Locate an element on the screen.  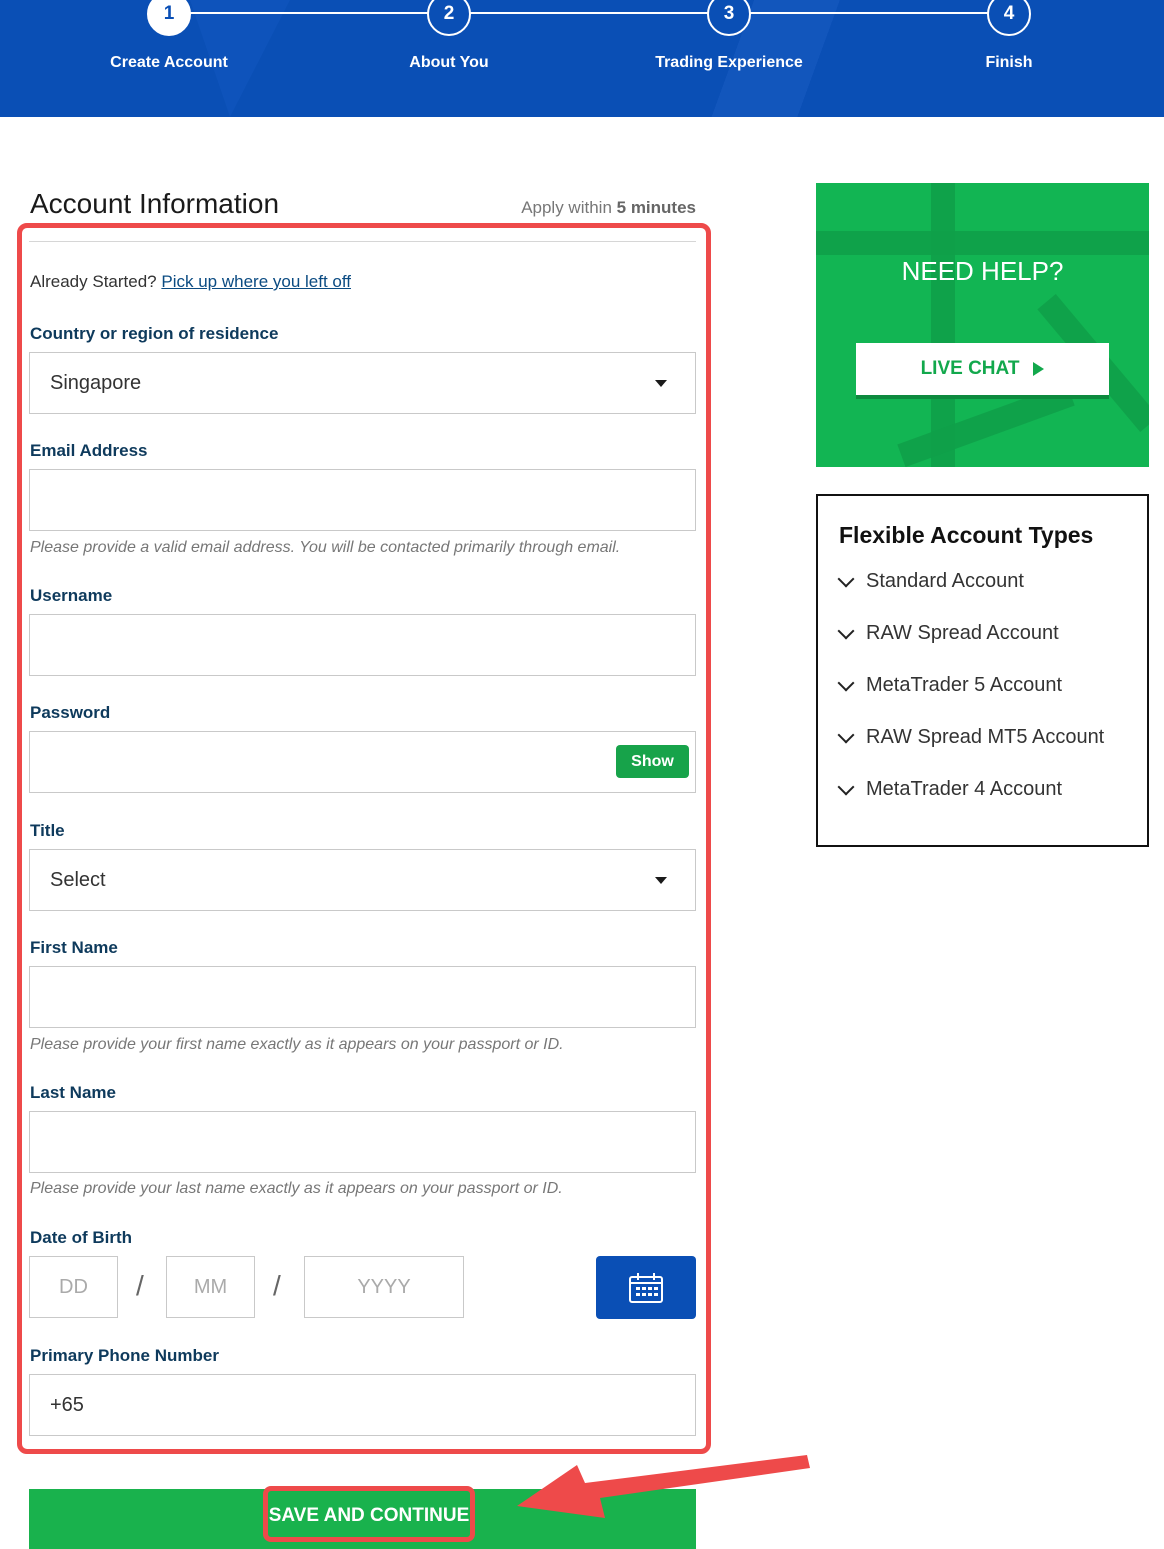
account-type-label: MetaTrader 4 Account is located at coordinates (964, 789).